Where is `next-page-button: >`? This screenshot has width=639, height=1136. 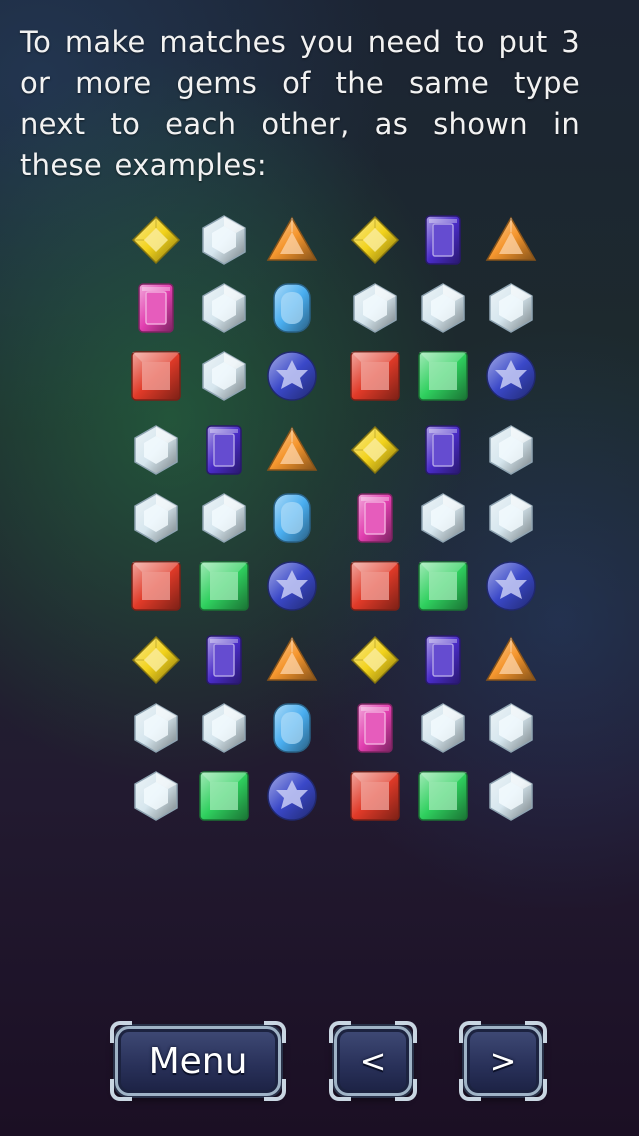 next-page-button: > is located at coordinates (503, 1061).